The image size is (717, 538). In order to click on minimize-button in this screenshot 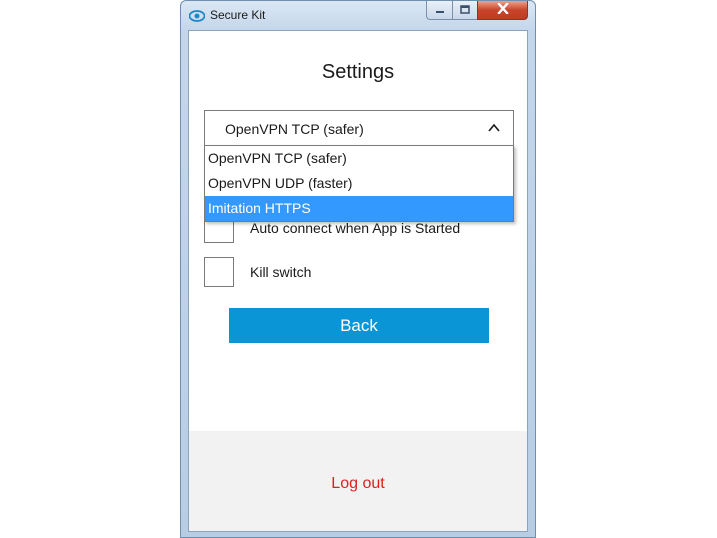, I will do `click(439, 10)`.